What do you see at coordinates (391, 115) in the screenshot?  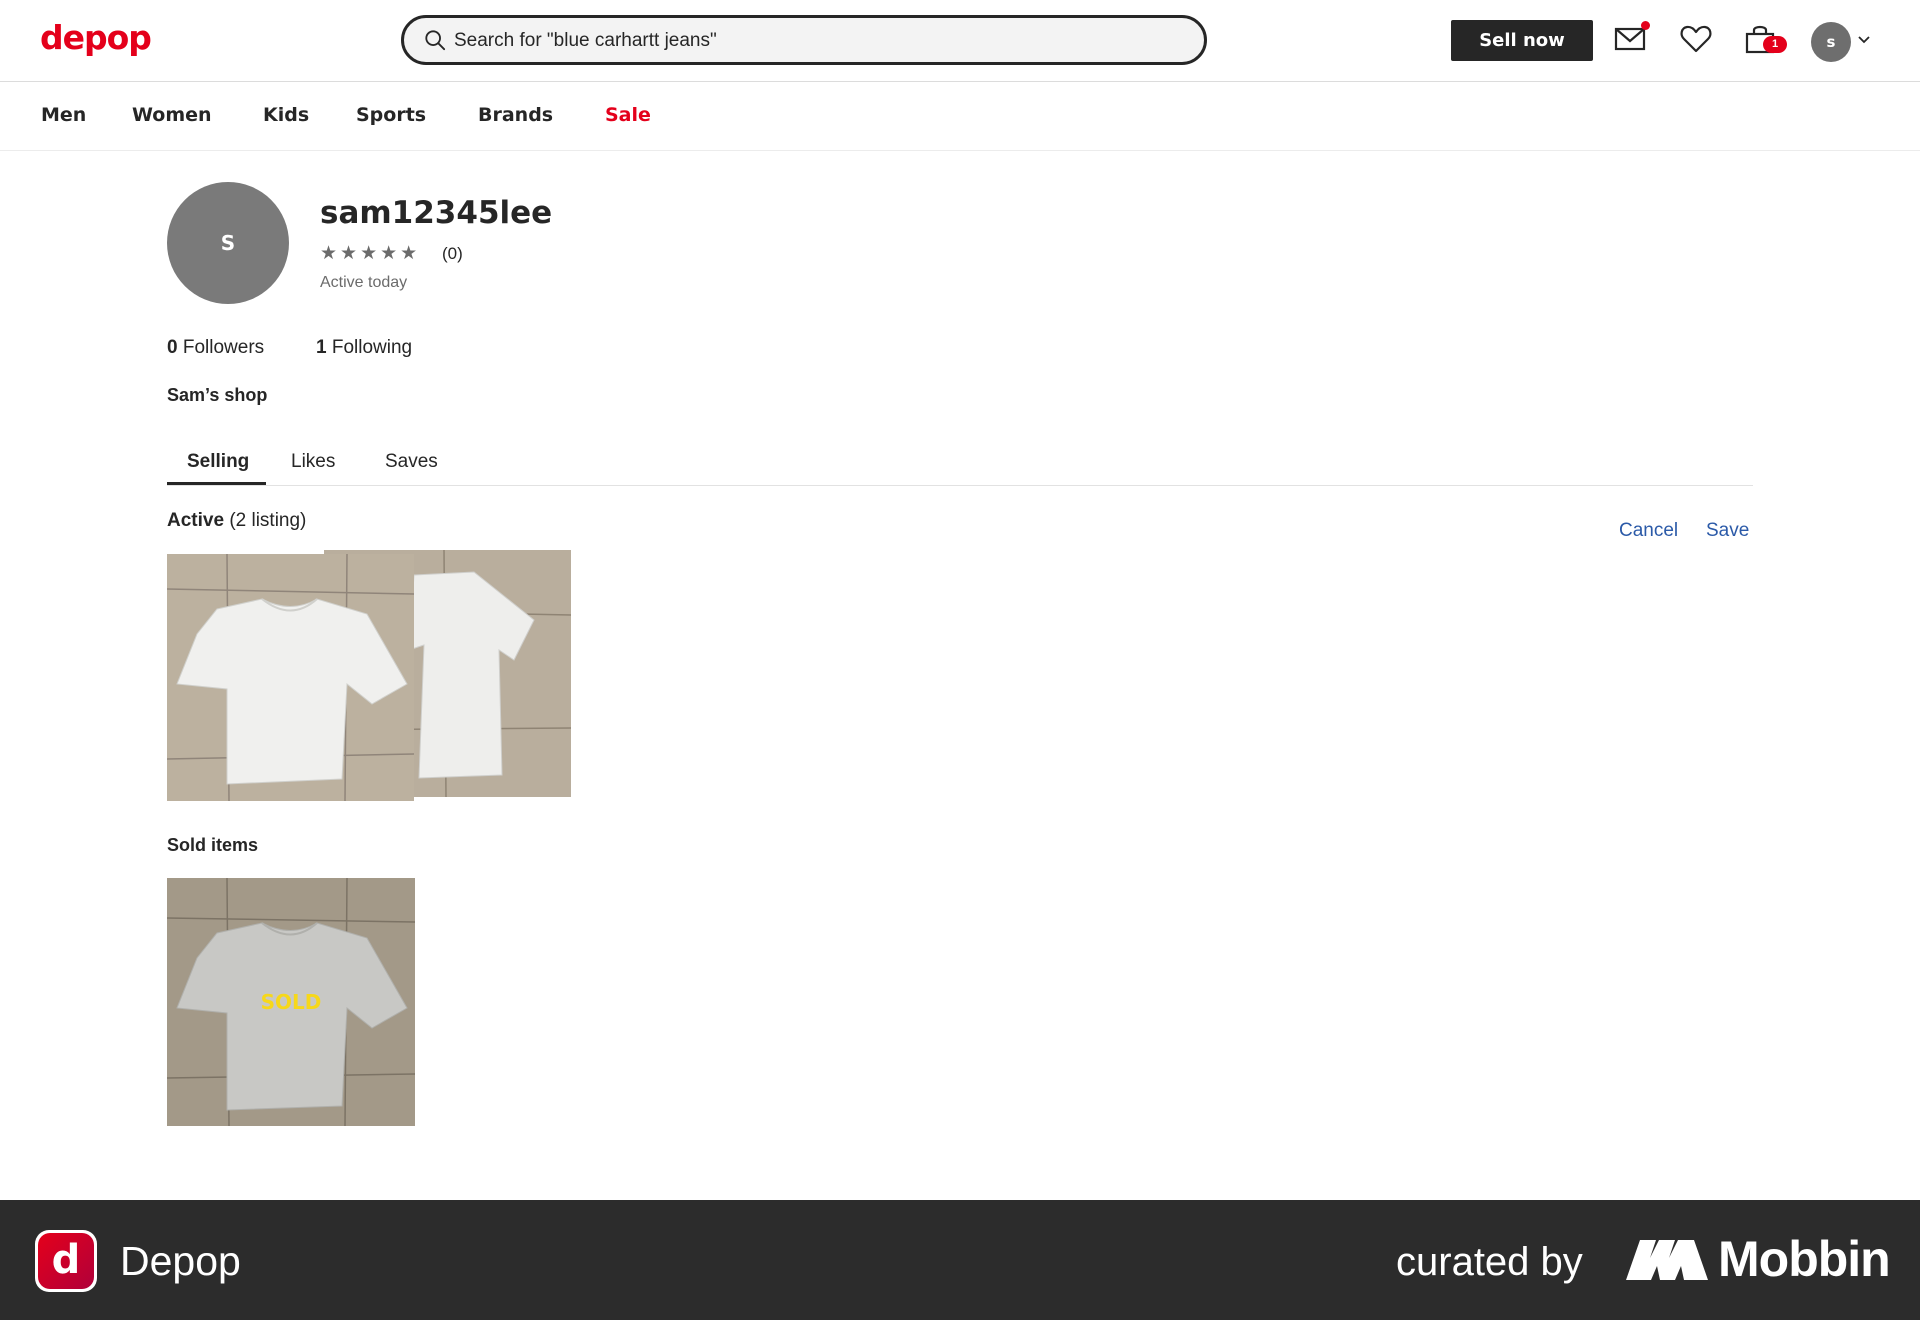 I see `nav-item-sports: Sports` at bounding box center [391, 115].